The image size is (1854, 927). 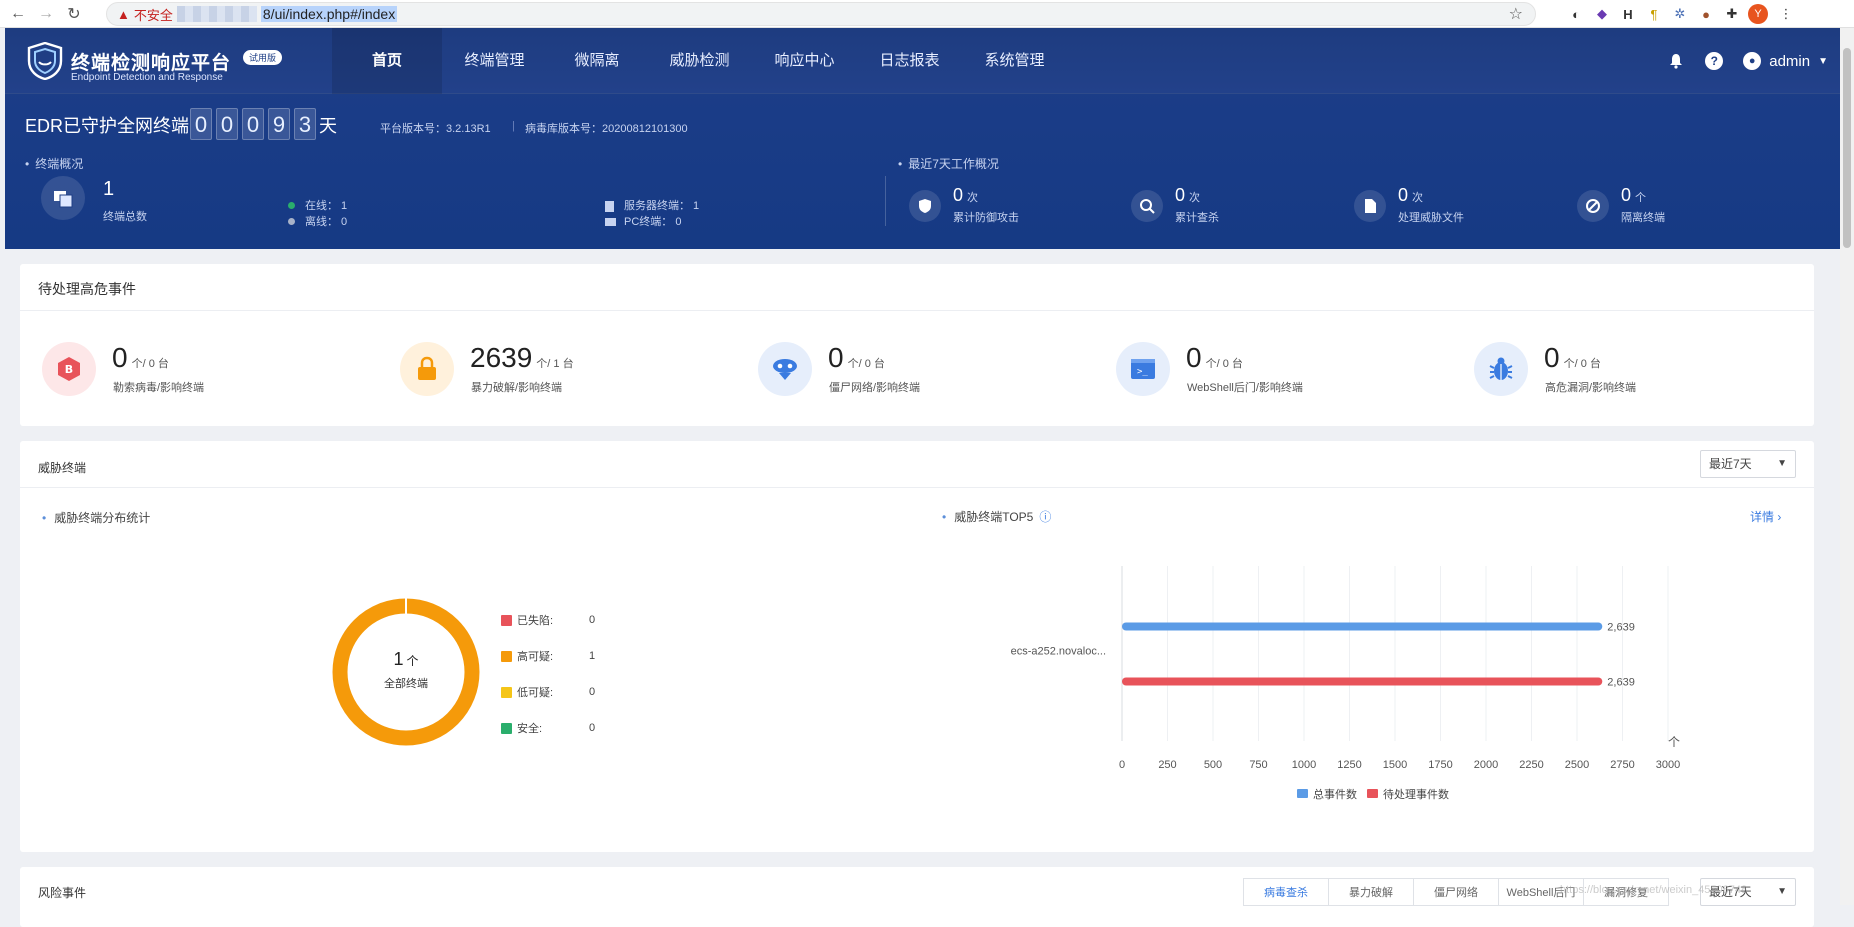 What do you see at coordinates (159, 388) in the screenshot?
I see `ransomware-label: 勒索病毒/影响终端` at bounding box center [159, 388].